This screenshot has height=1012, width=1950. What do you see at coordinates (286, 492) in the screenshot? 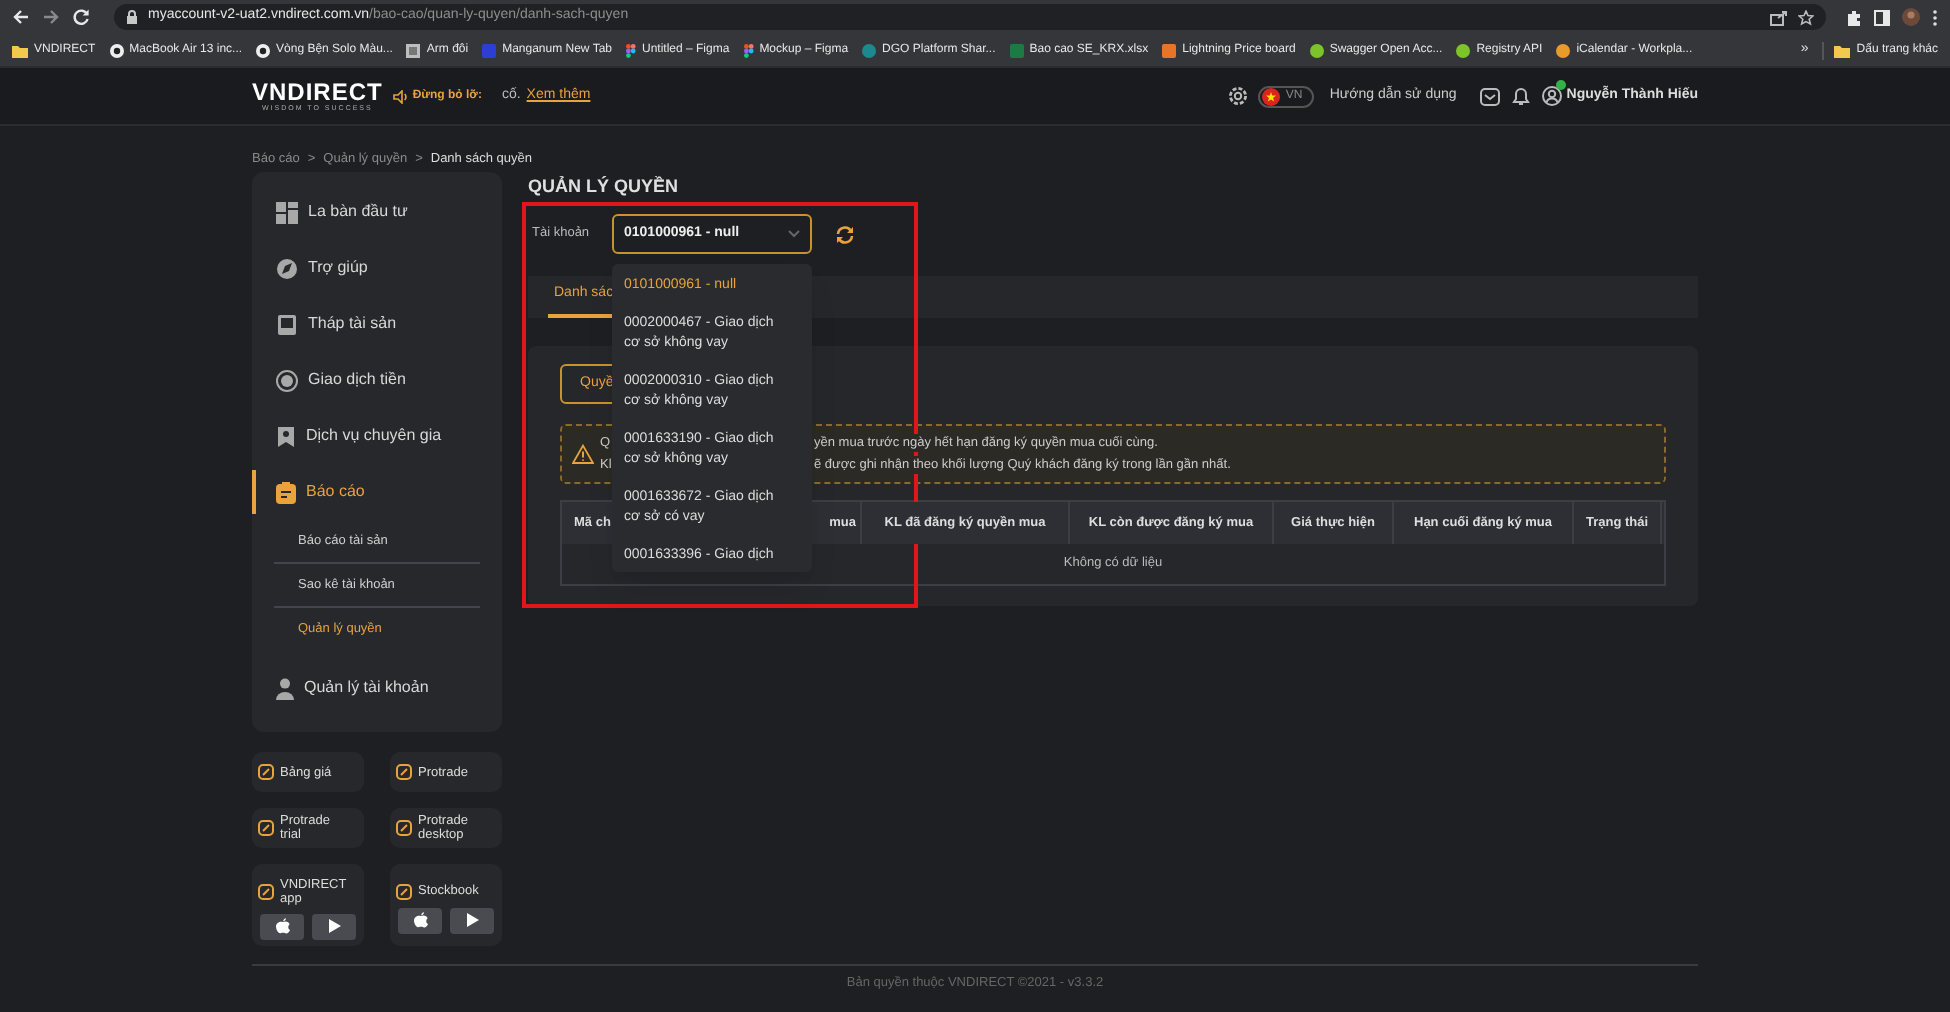
I see `clipboard-icon` at bounding box center [286, 492].